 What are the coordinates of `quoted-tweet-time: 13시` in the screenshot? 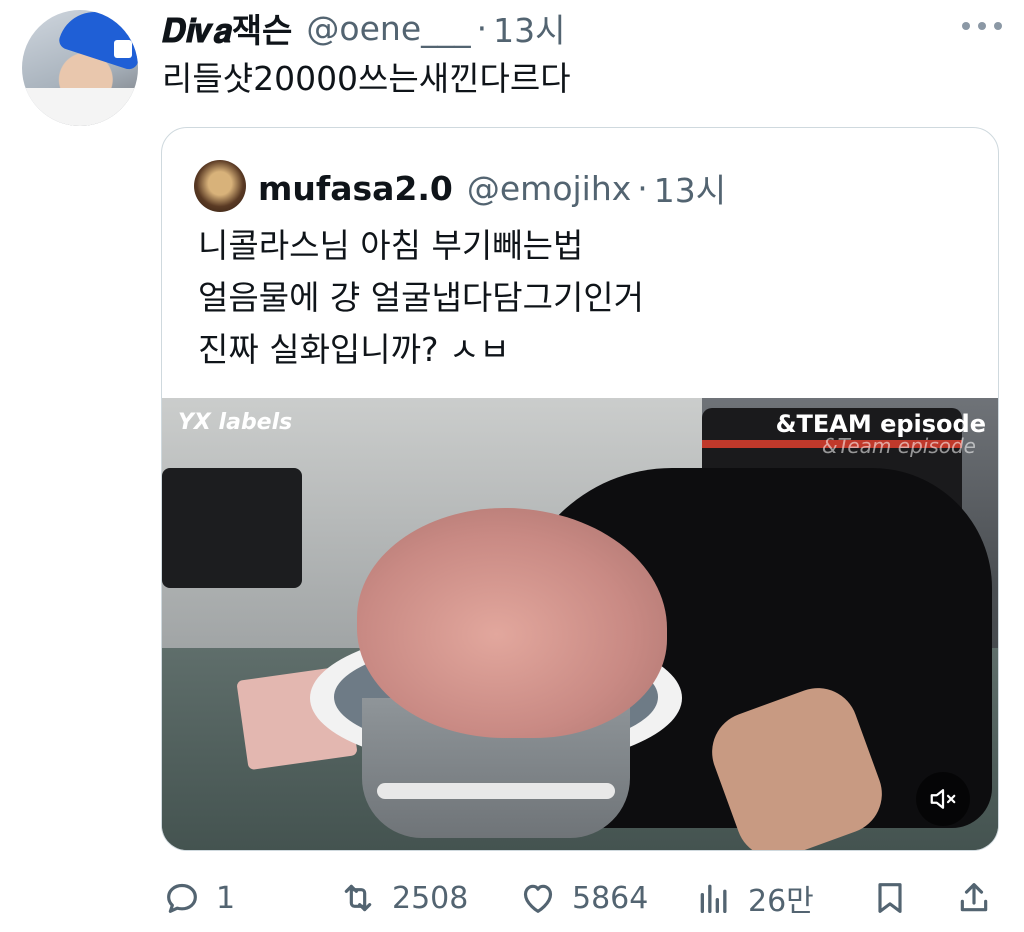 It's located at (690, 188).